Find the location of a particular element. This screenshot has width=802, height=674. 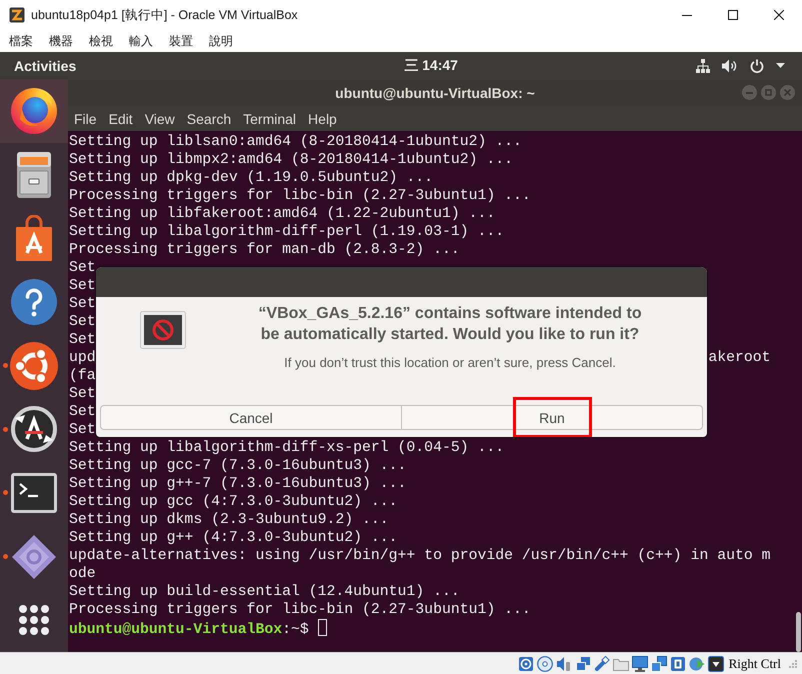

scrollbar-thumb is located at coordinates (798, 632).